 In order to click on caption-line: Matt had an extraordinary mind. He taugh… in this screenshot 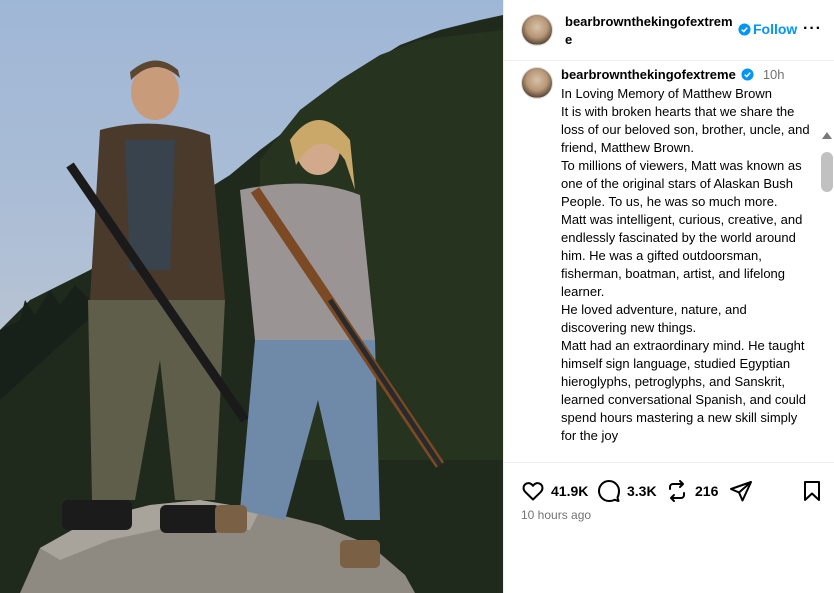, I will do `click(684, 390)`.